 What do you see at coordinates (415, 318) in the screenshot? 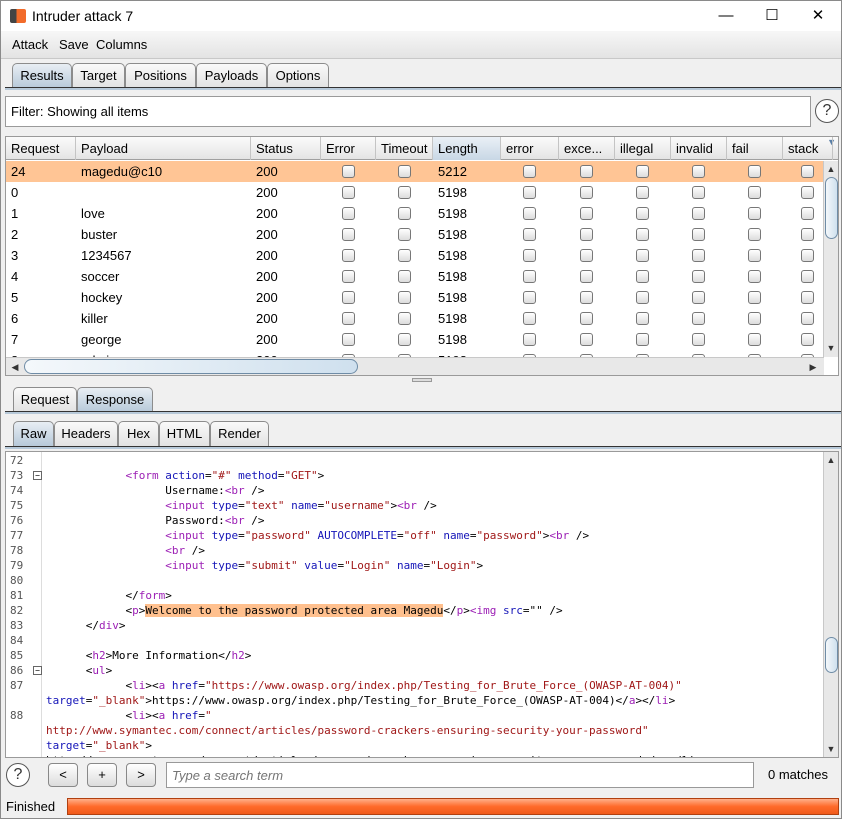
I see `table-row: 6 killer 200 5198` at bounding box center [415, 318].